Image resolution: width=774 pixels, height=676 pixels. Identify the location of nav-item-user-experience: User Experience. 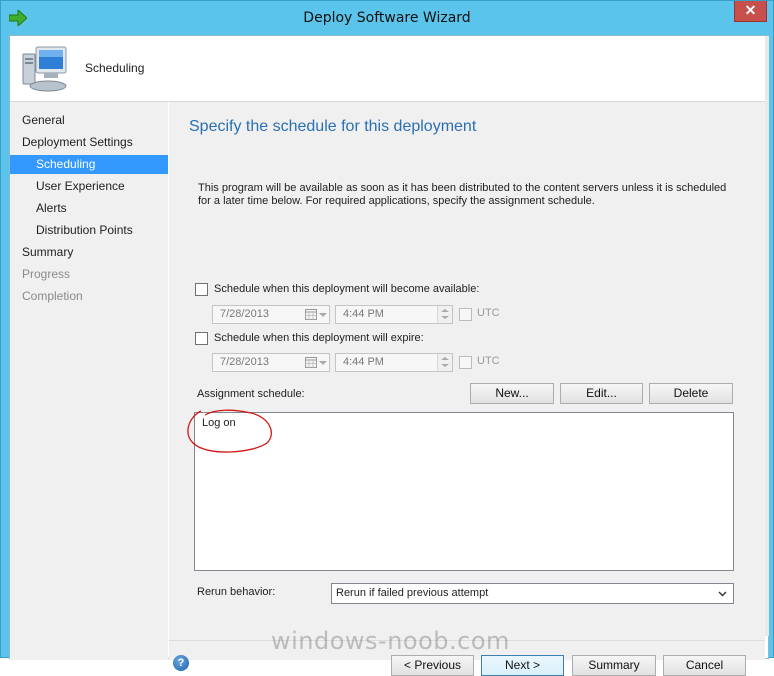
(80, 186).